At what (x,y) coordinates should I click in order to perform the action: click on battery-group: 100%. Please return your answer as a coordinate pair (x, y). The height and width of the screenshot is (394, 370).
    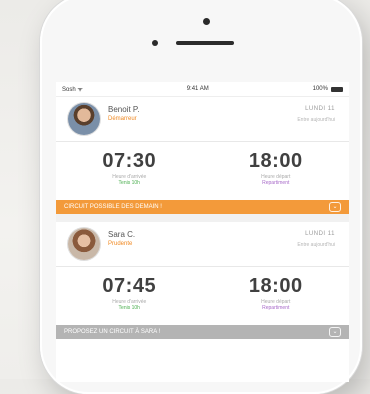
    Looking at the image, I should click on (328, 89).